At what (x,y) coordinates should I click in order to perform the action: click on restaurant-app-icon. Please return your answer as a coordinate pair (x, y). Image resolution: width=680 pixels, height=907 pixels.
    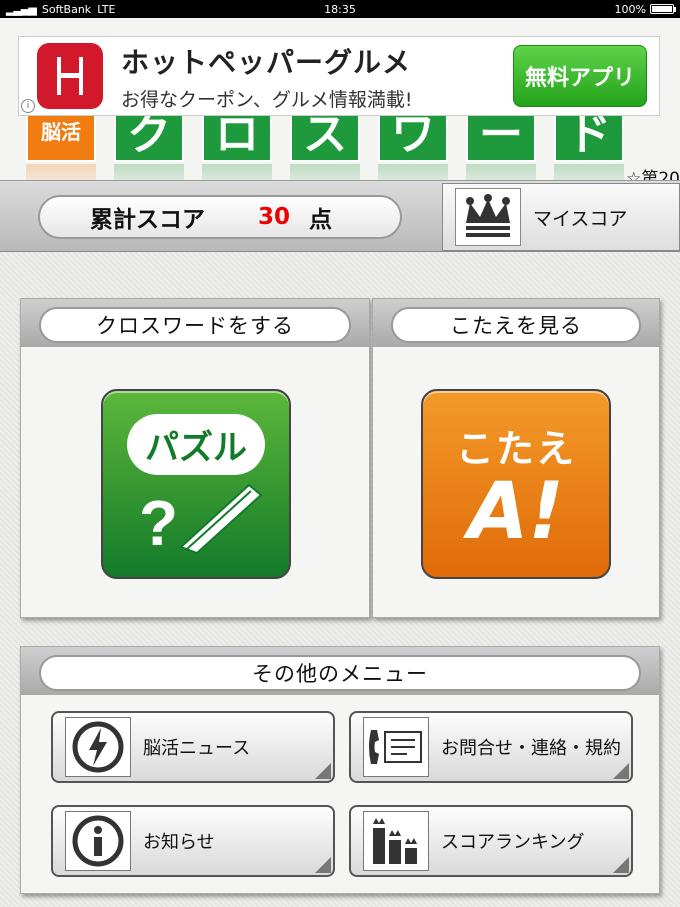
    Looking at the image, I should click on (70, 76).